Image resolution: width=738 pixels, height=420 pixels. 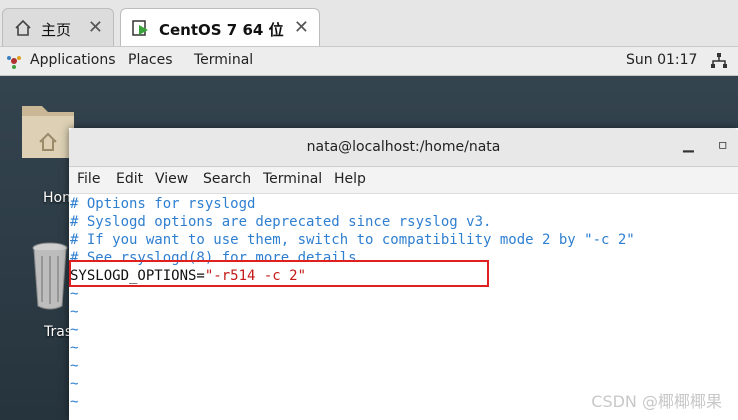 I want to click on tab-home-label: 主页, so click(x=56, y=30).